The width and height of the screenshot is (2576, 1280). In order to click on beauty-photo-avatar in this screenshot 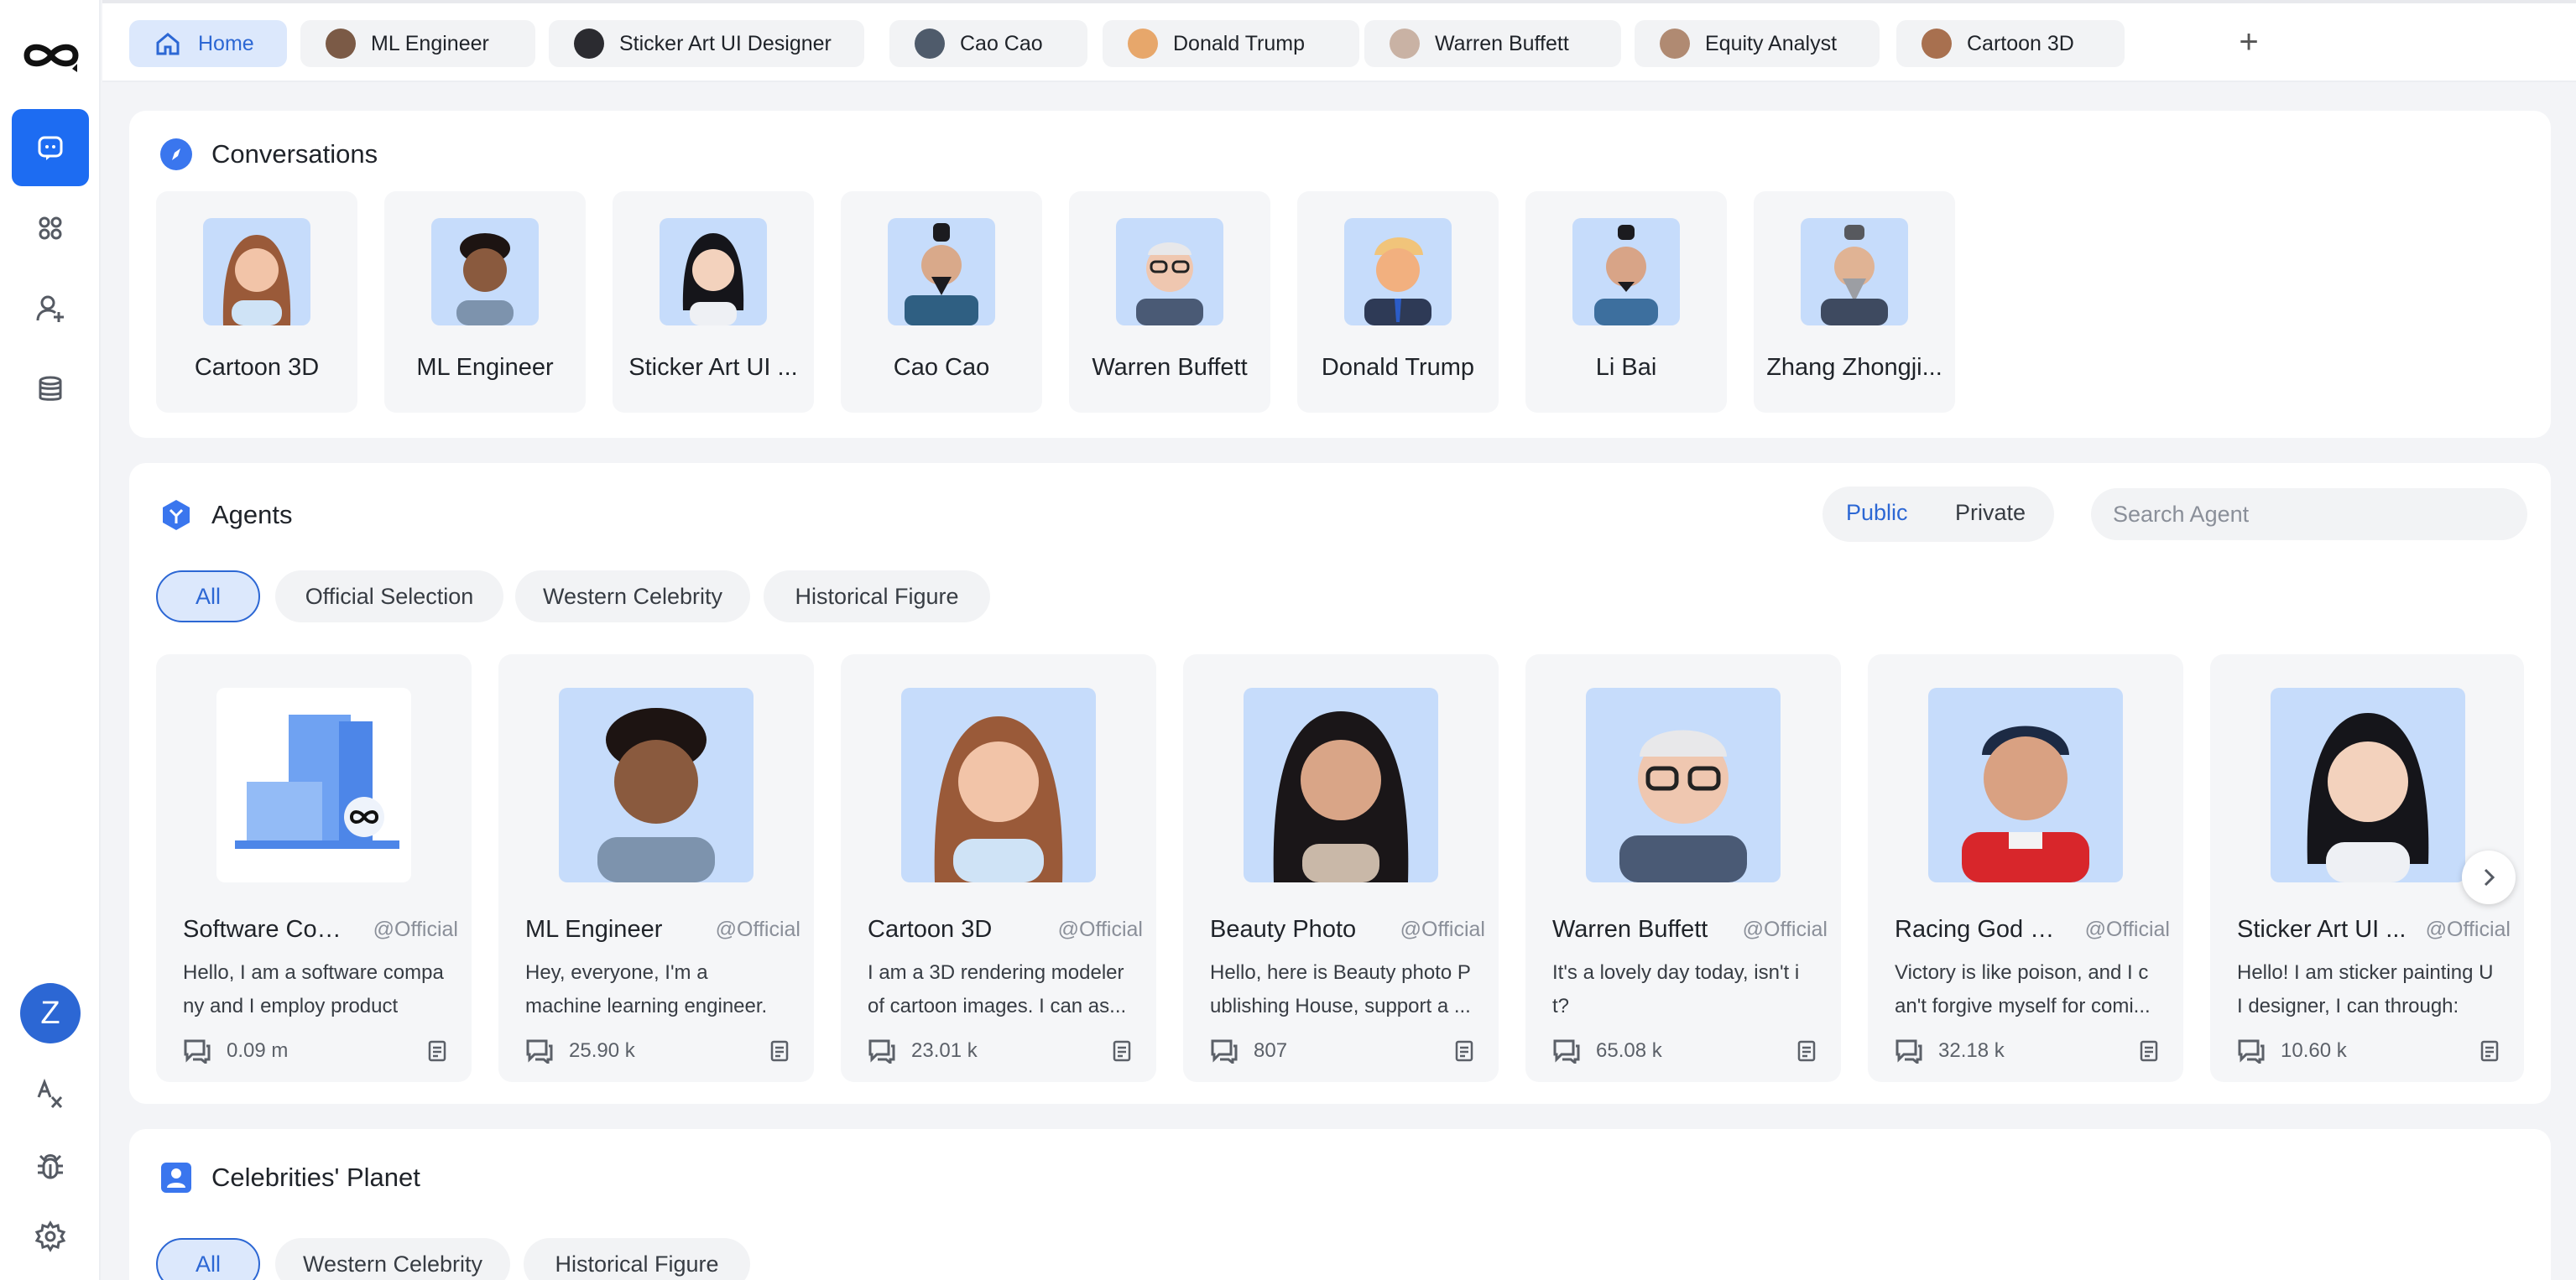, I will do `click(1341, 785)`.